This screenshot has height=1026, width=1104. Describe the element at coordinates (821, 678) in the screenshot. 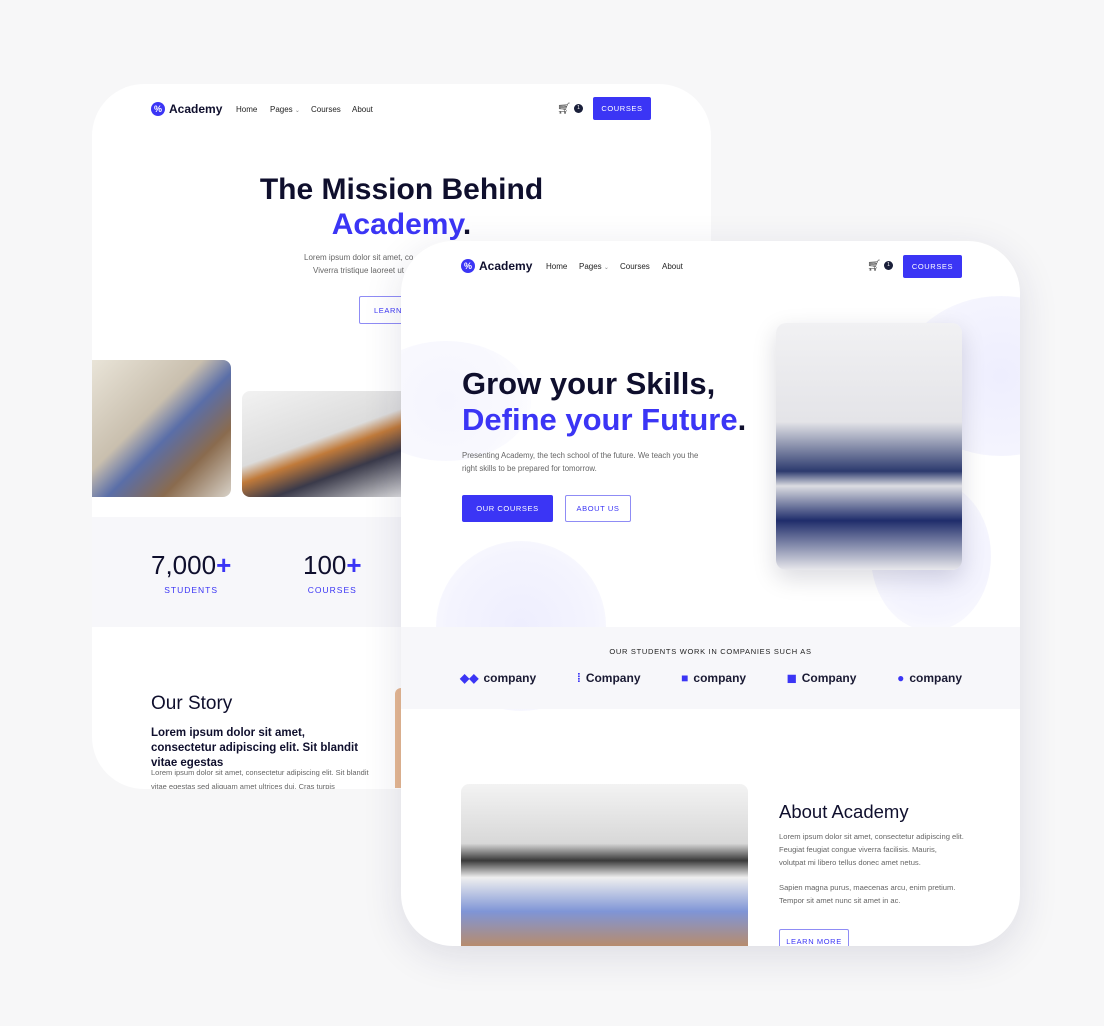

I see `company-logo: ◼ Company` at that location.